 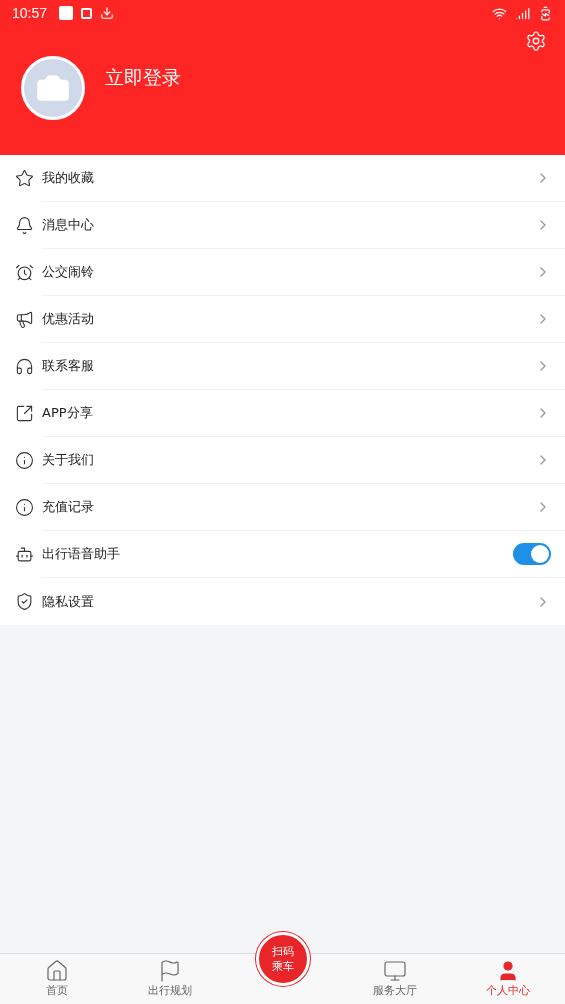 What do you see at coordinates (395, 970) in the screenshot?
I see `monitor-icon` at bounding box center [395, 970].